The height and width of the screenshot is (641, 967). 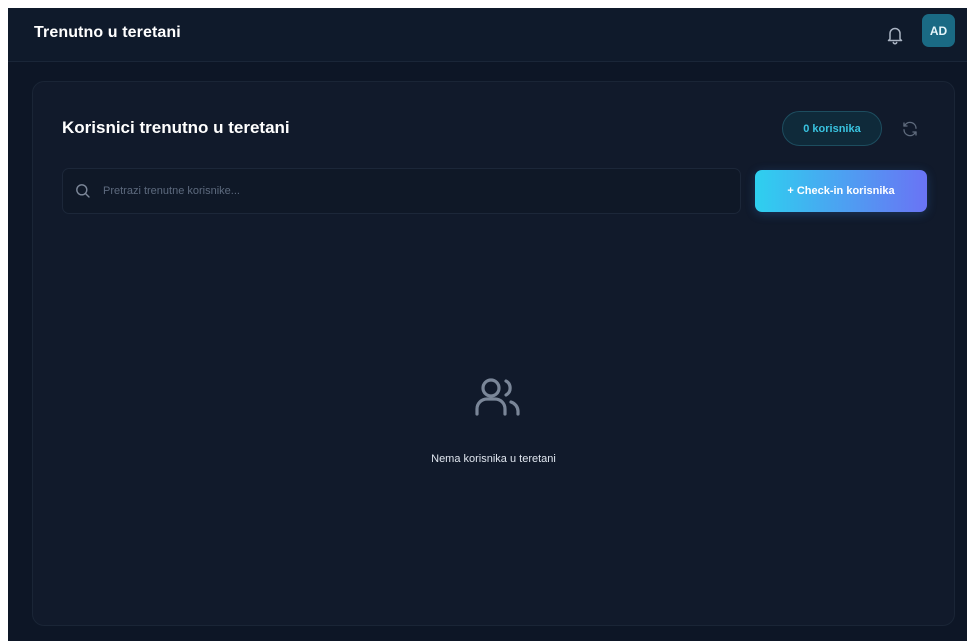 I want to click on avatar: AD, so click(x=938, y=30).